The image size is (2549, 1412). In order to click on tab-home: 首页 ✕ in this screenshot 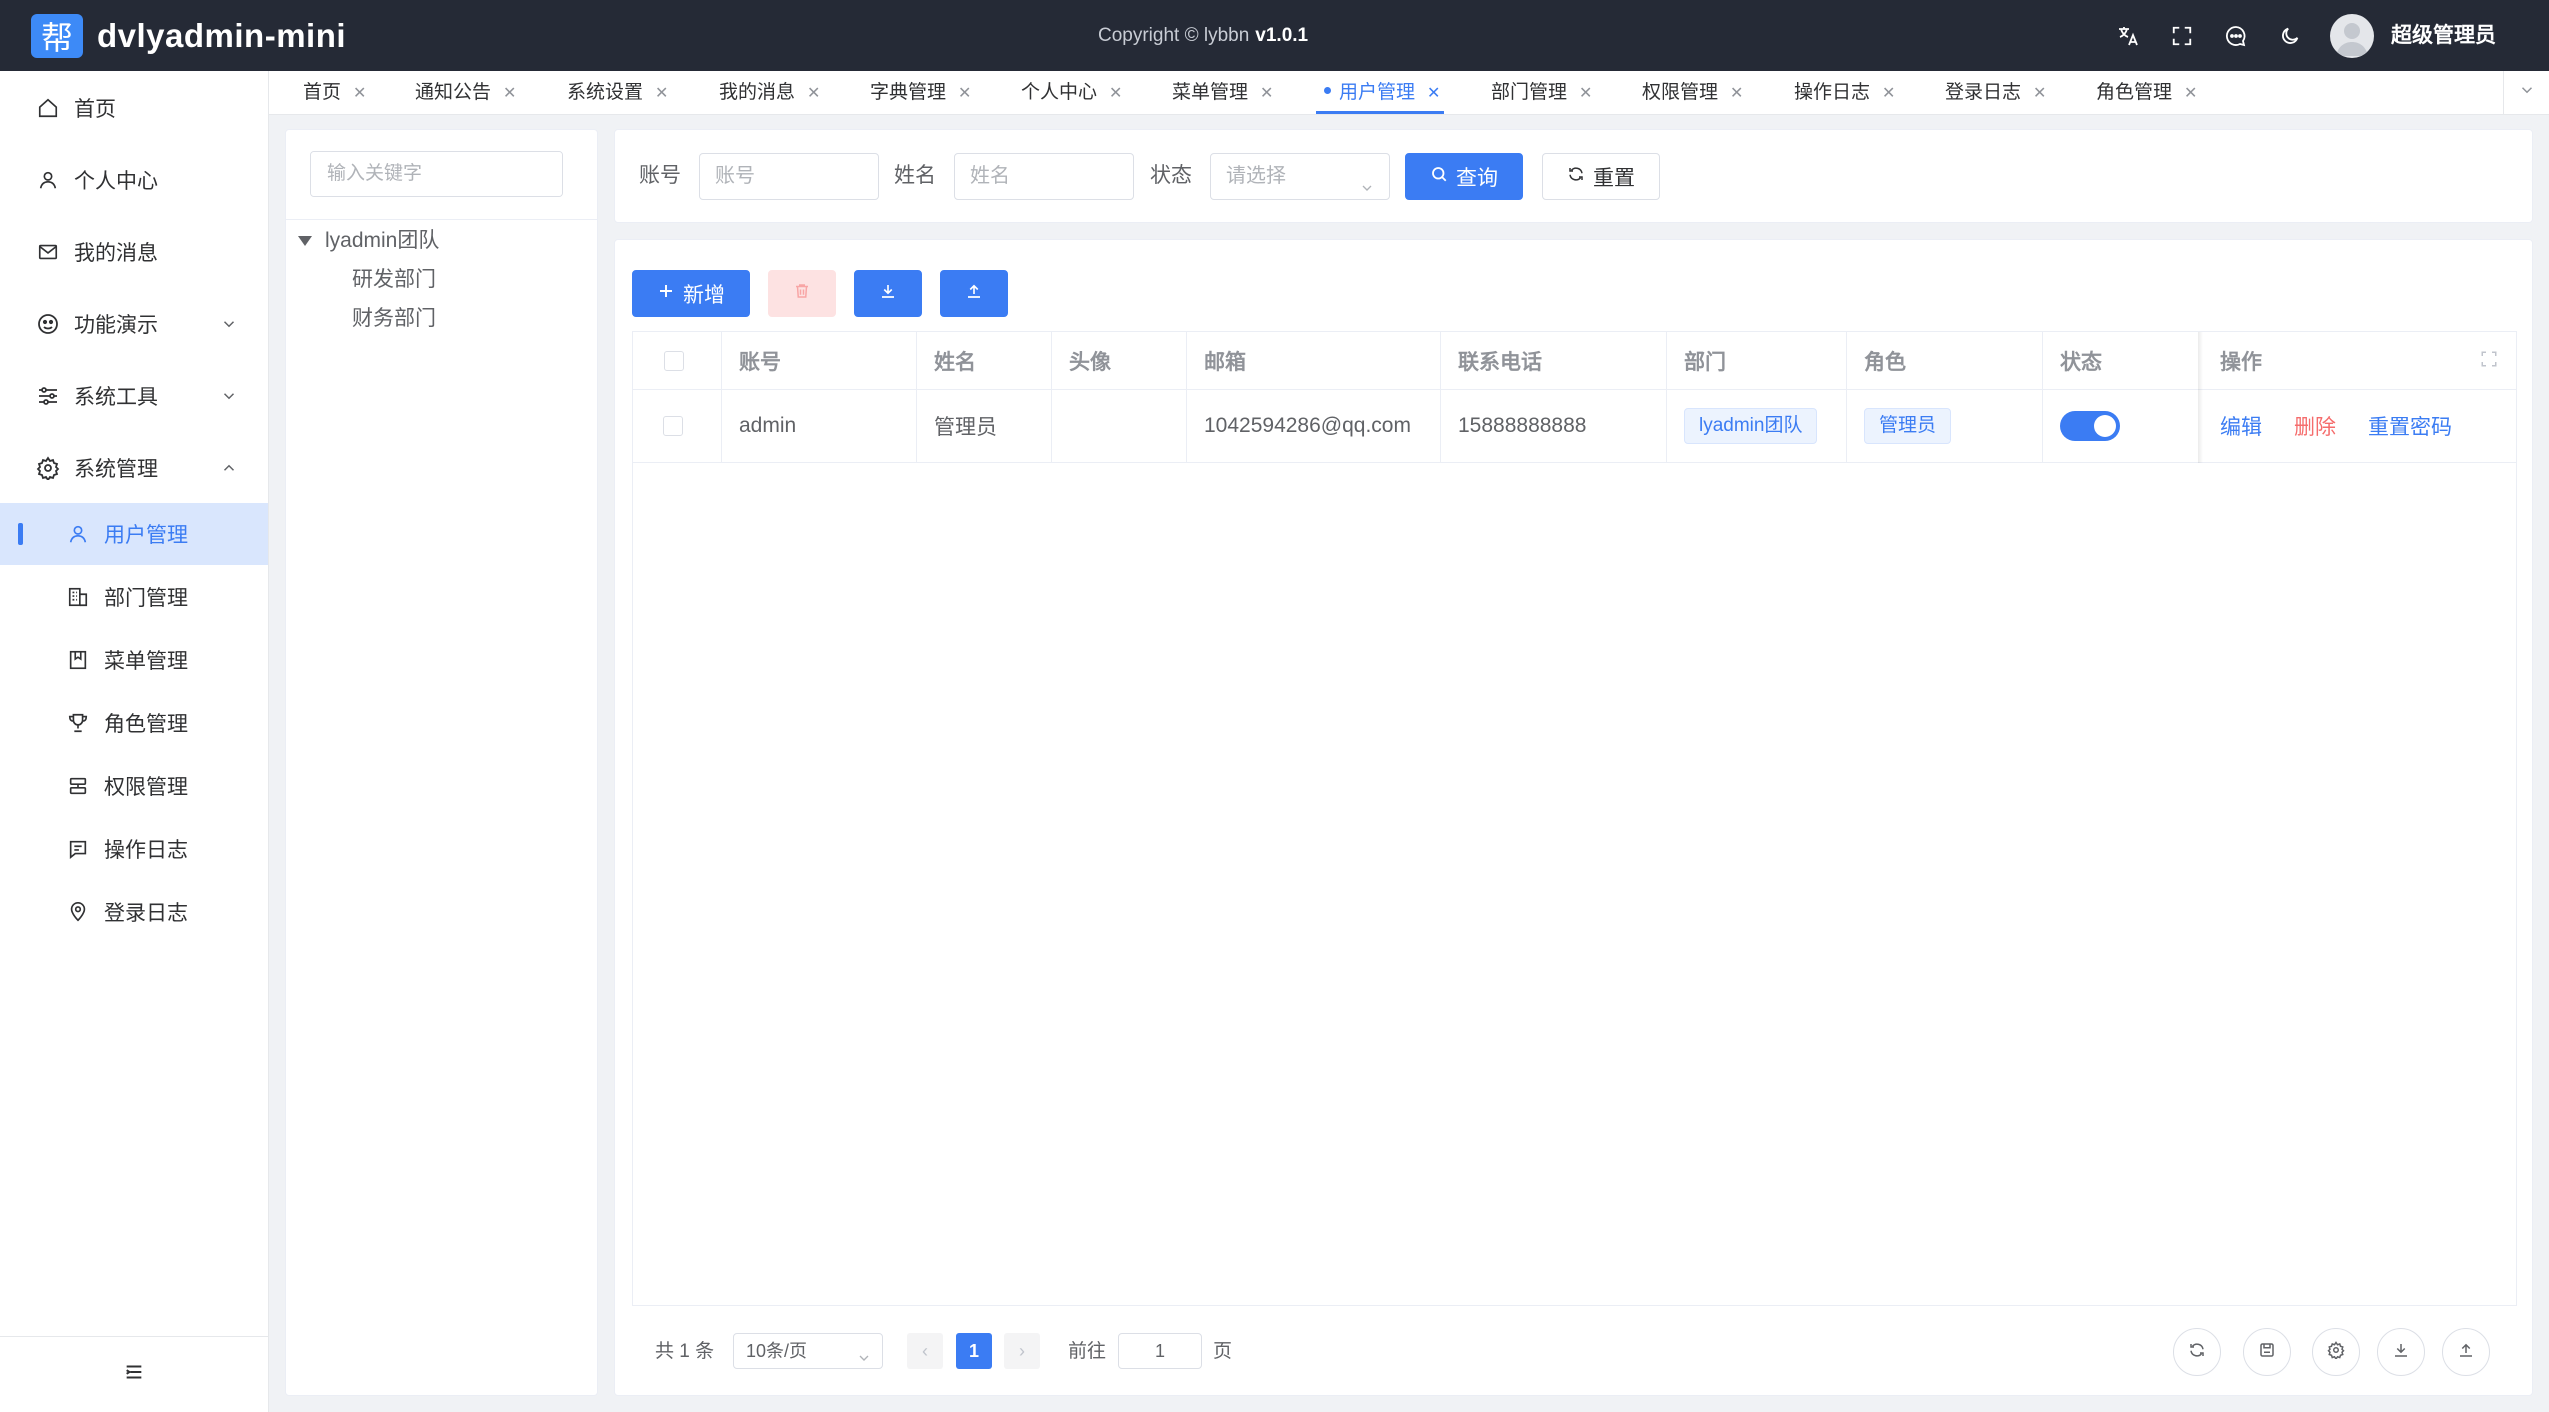, I will do `click(334, 92)`.